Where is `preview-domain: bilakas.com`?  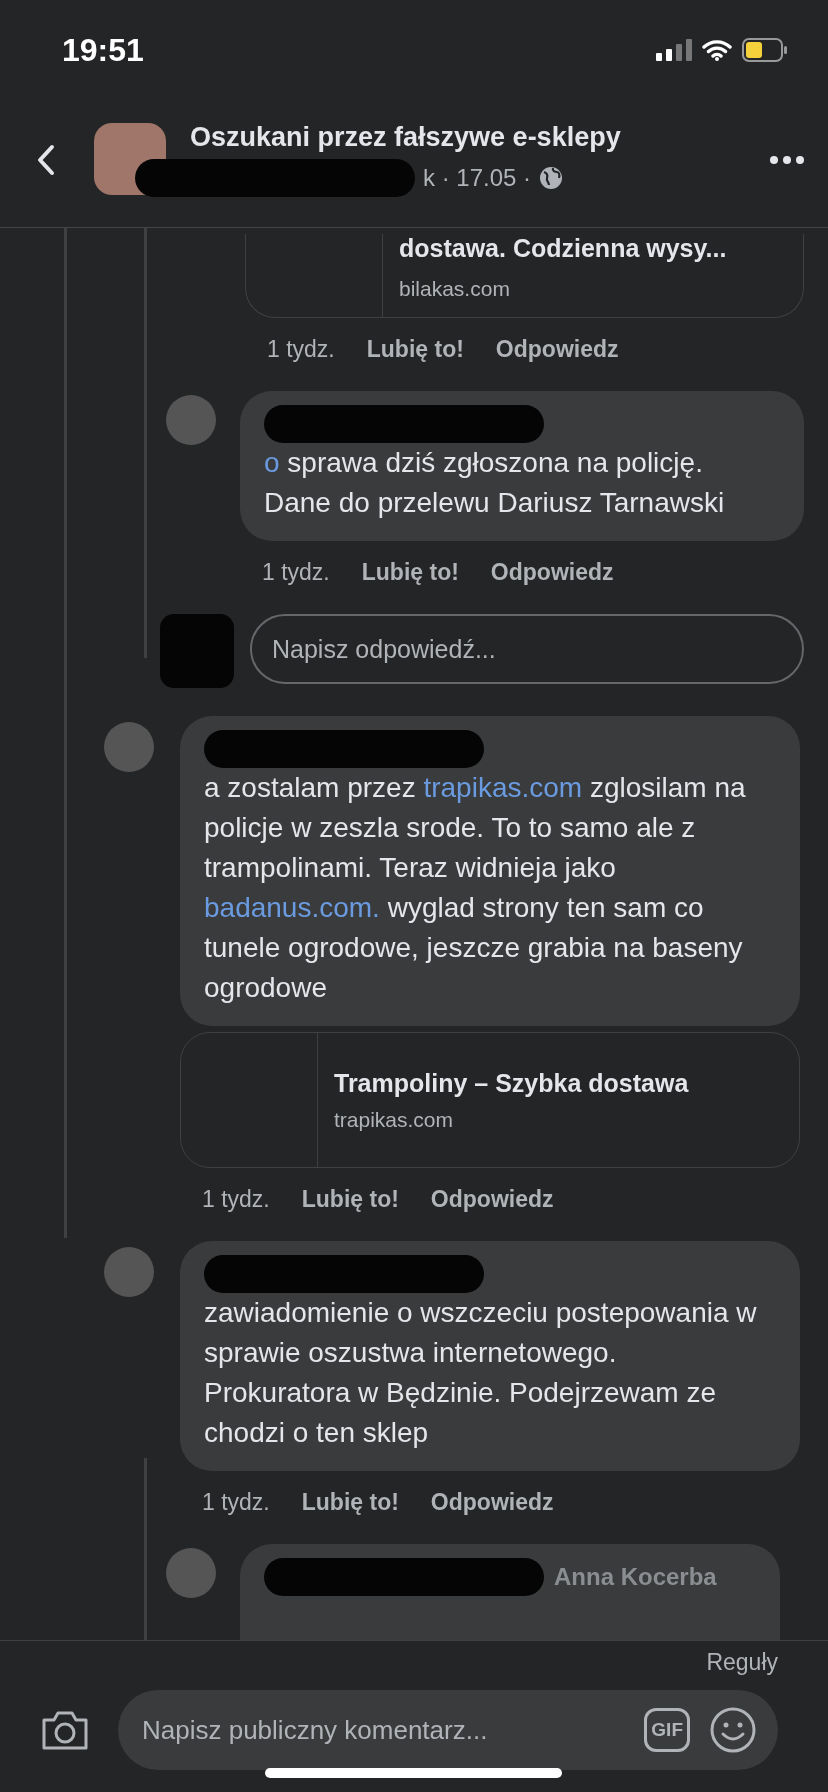 preview-domain: bilakas.com is located at coordinates (455, 289).